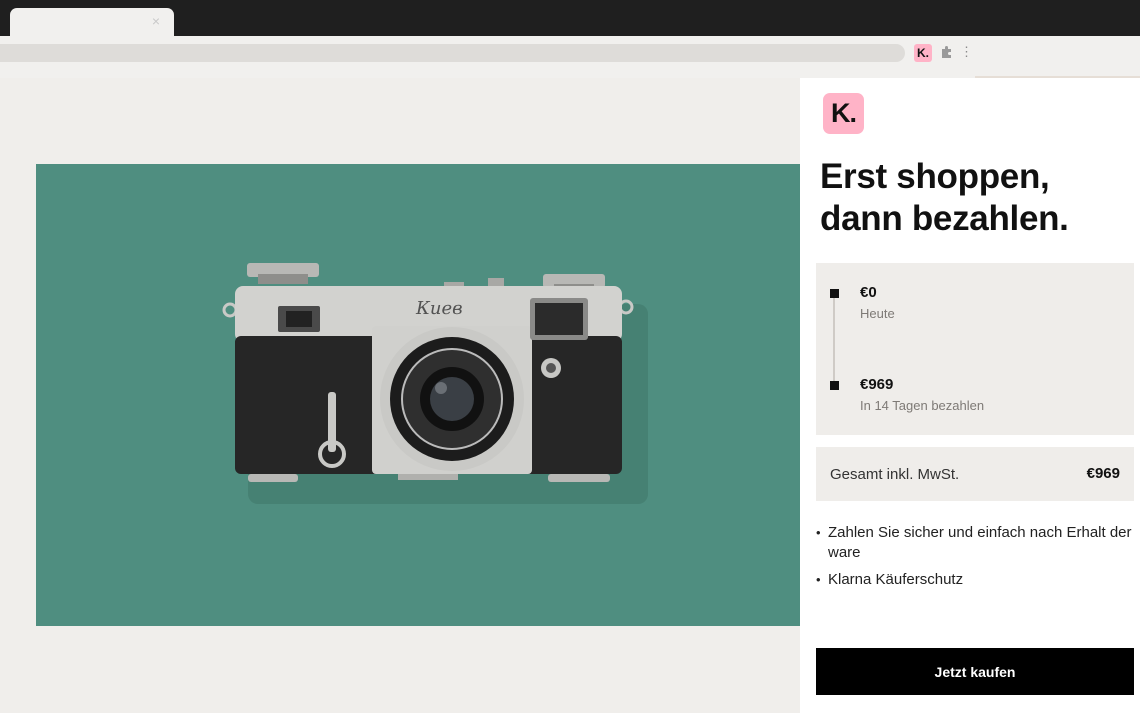 This screenshot has width=1140, height=713. I want to click on total-label: Gesamt inkl. MwSt., so click(895, 474).